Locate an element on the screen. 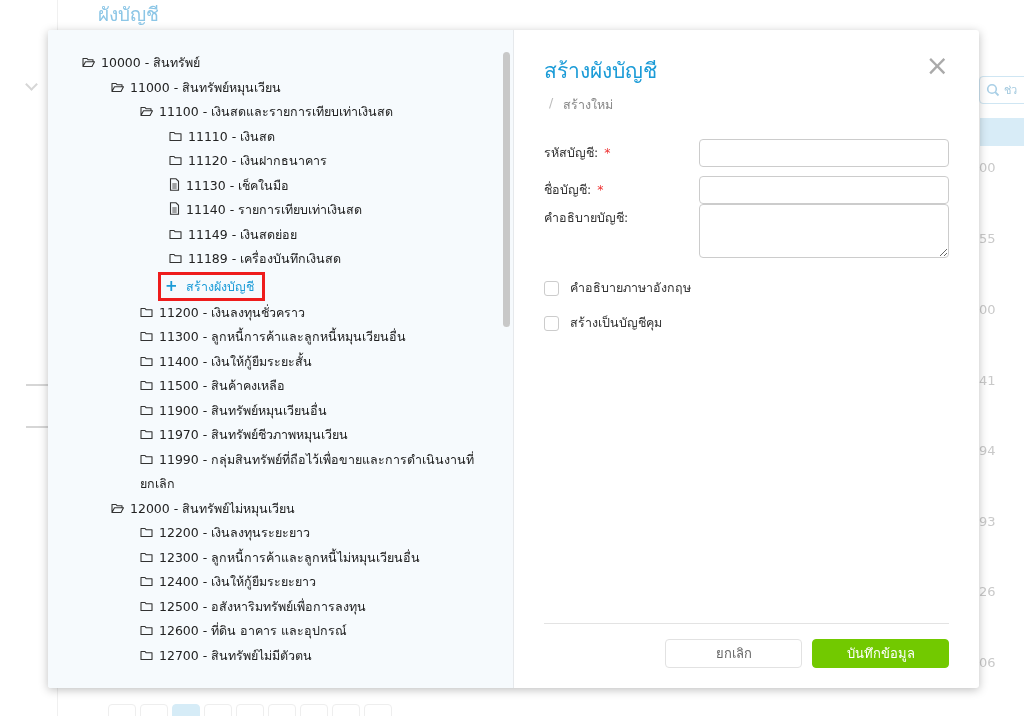 This screenshot has height=716, width=1024. checkbox-label: คำอธิบายภาษาอังกฤษ is located at coordinates (630, 288).